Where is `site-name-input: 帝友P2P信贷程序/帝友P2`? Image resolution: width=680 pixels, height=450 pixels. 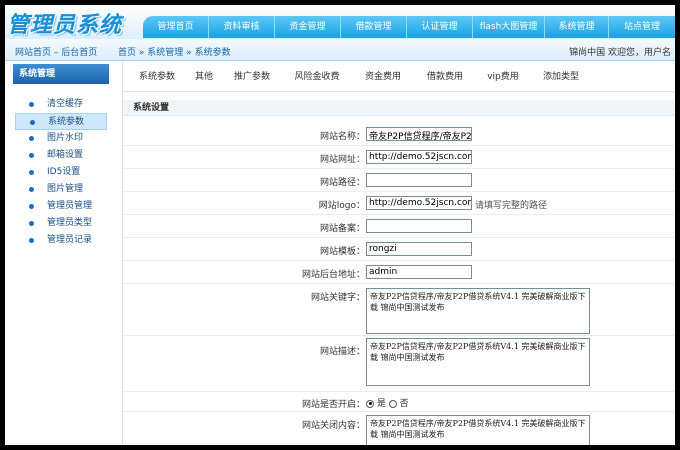 site-name-input: 帝友P2P信贷程序/帝友P2 is located at coordinates (419, 134).